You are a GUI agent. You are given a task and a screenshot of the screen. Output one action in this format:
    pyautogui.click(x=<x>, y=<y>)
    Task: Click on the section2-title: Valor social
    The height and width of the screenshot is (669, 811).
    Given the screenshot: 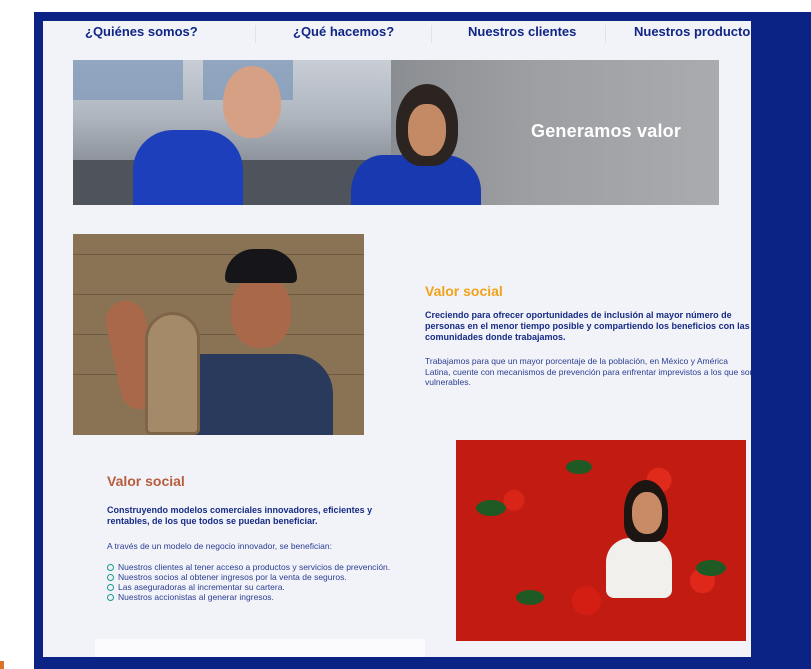 What is the action you would take?
    pyautogui.click(x=146, y=481)
    